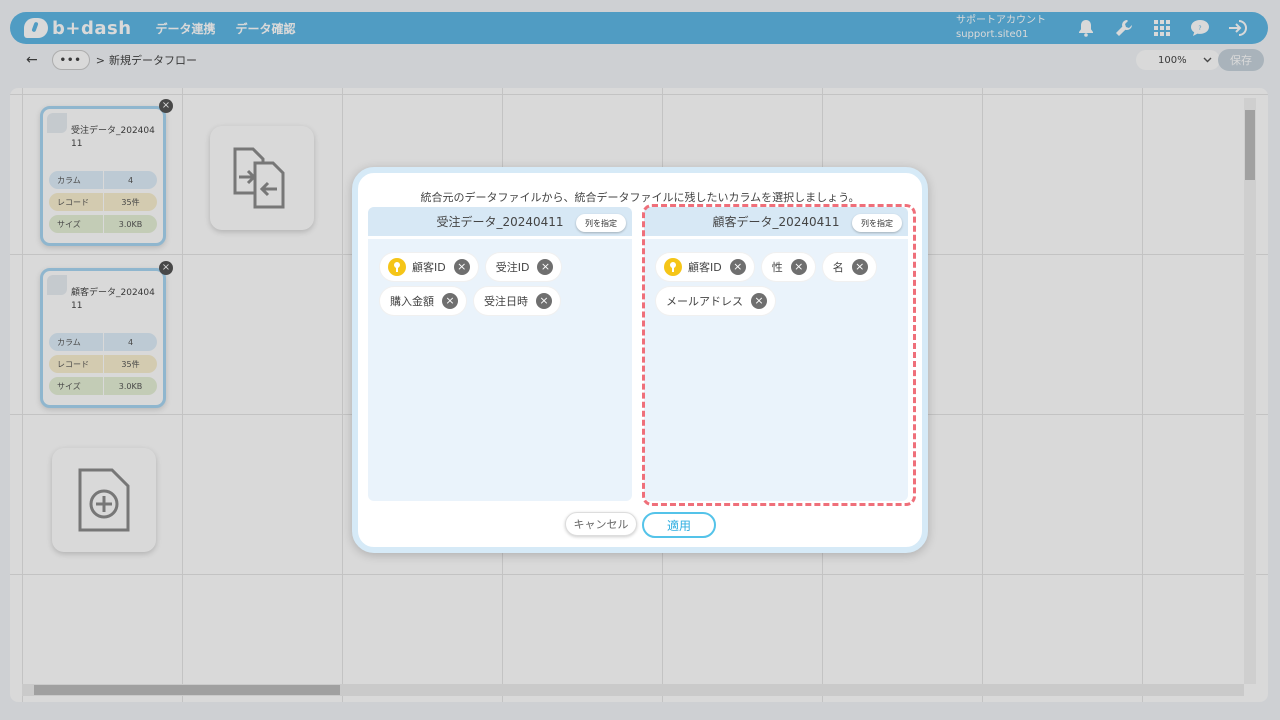 This screenshot has width=1280, height=720. I want to click on column-chip: 購入金額 ×, so click(423, 301).